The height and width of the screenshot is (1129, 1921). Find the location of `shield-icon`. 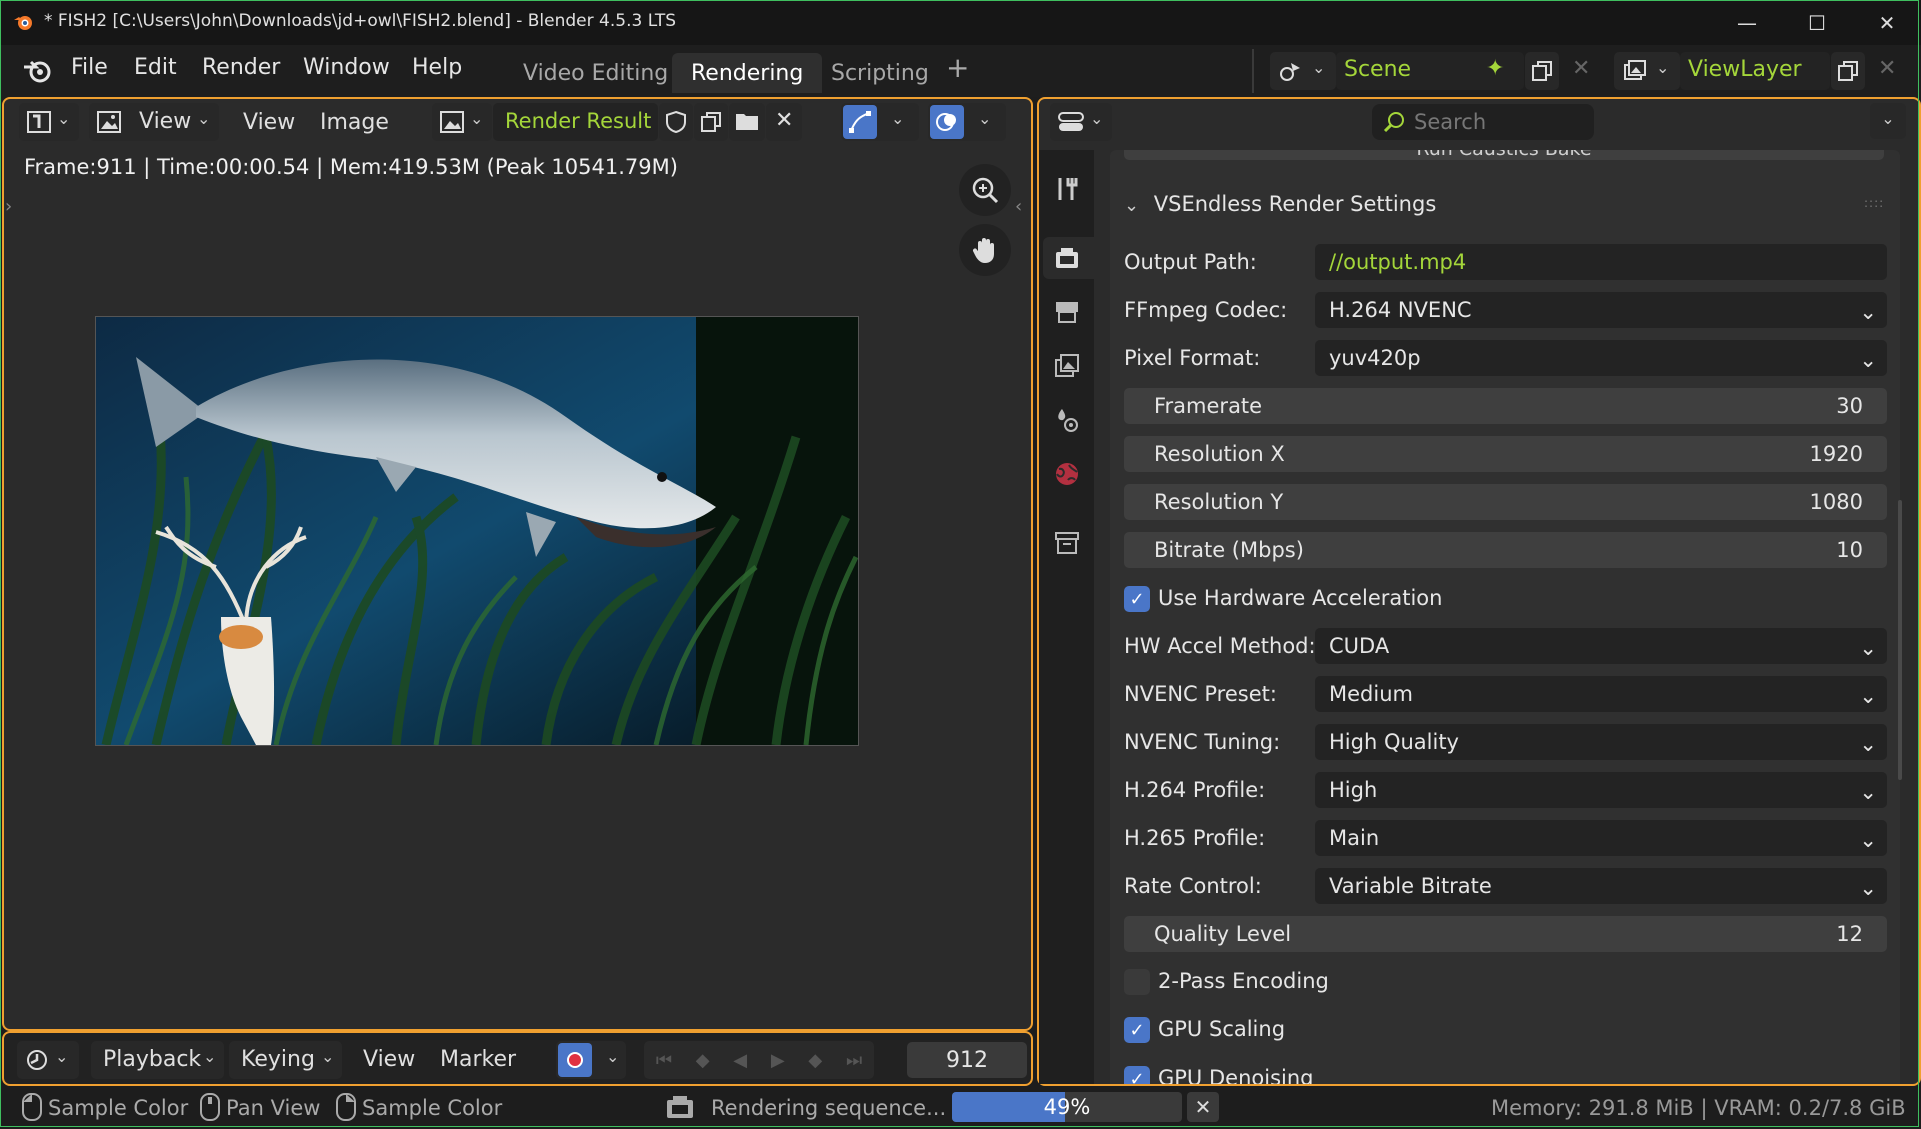

shield-icon is located at coordinates (676, 122).